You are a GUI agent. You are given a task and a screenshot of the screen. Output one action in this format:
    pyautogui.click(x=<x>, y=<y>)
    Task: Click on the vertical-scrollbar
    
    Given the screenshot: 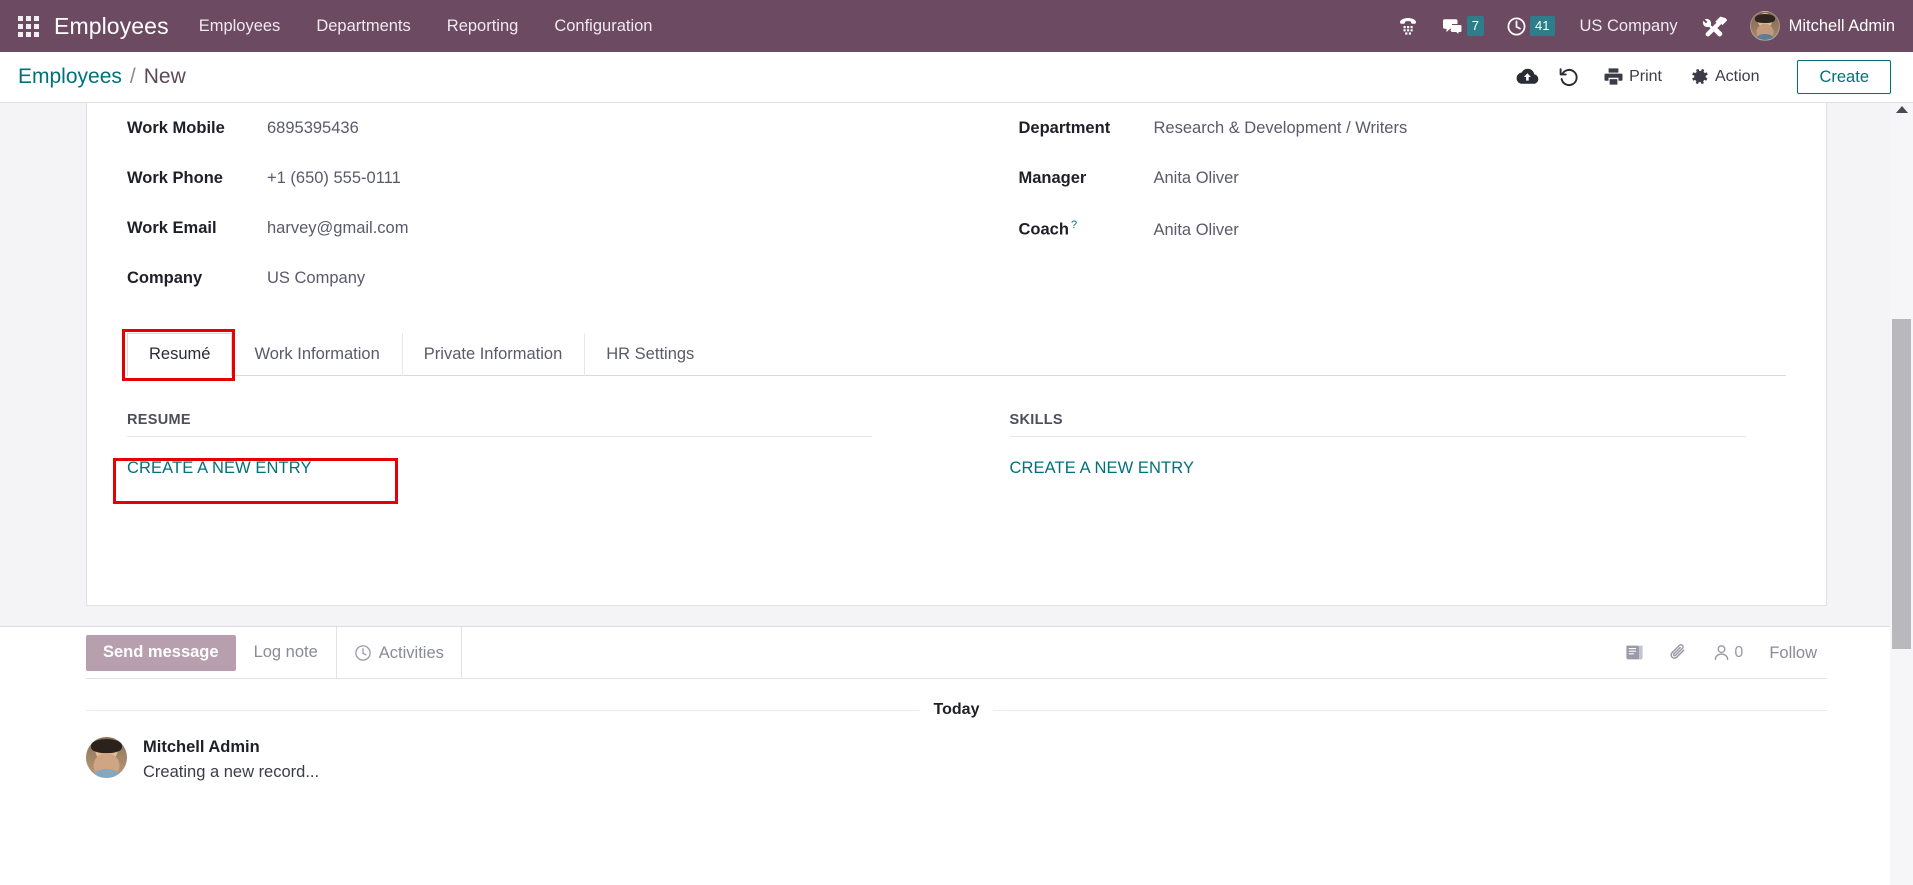 What is the action you would take?
    pyautogui.click(x=1901, y=494)
    